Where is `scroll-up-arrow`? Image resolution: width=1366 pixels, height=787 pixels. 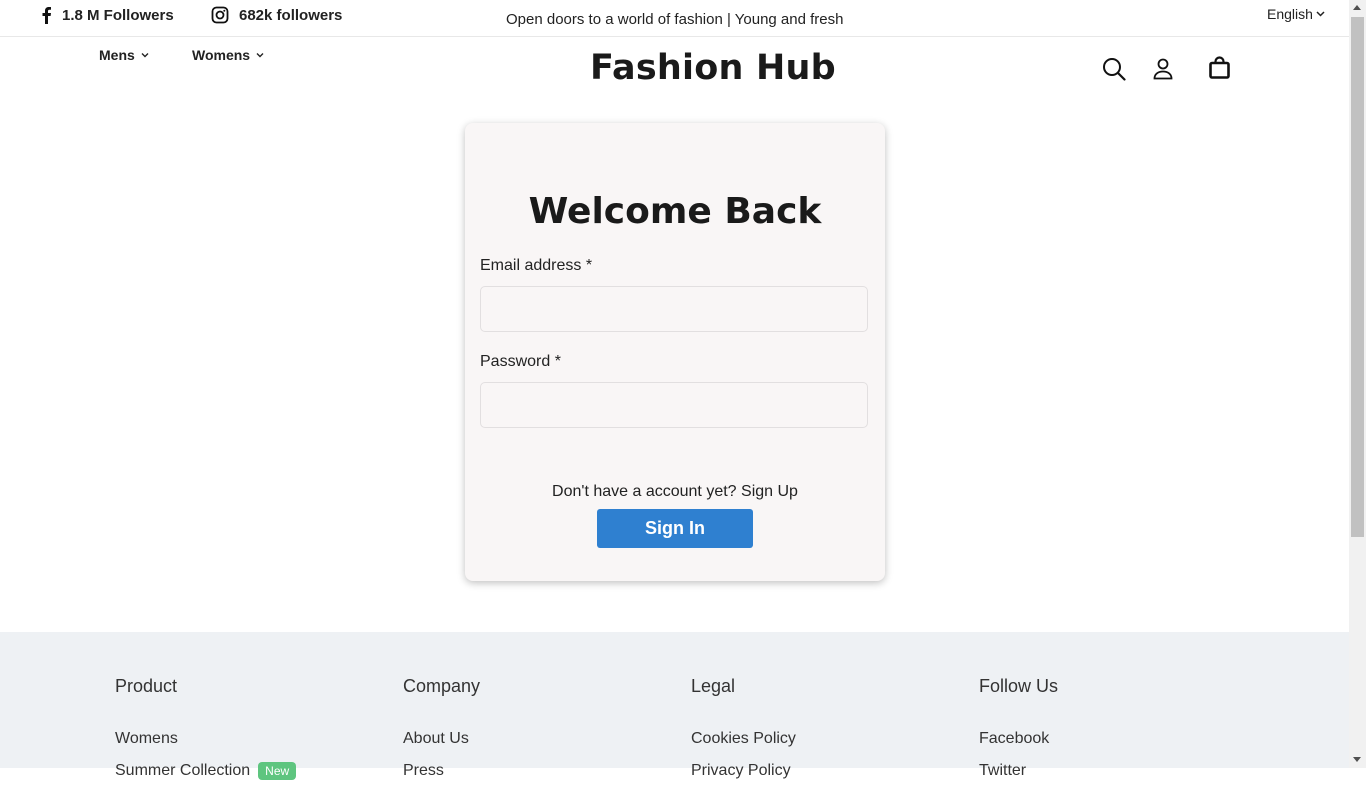
scroll-up-arrow is located at coordinates (1357, 7).